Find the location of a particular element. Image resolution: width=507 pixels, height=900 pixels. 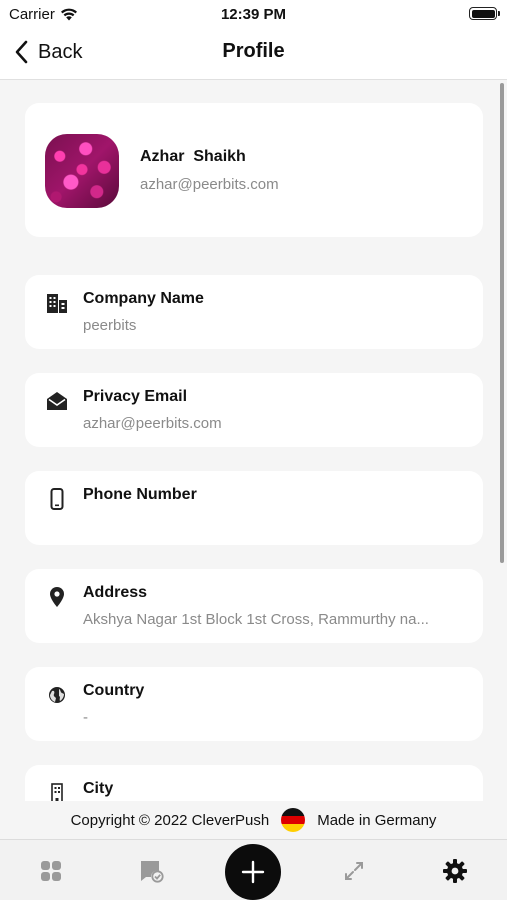

battery-icon is located at coordinates (484, 13).